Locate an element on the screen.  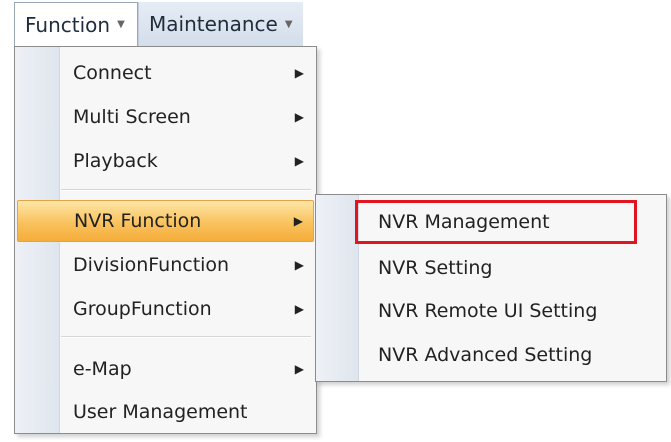
menu-item-label: Connect is located at coordinates (112, 73).